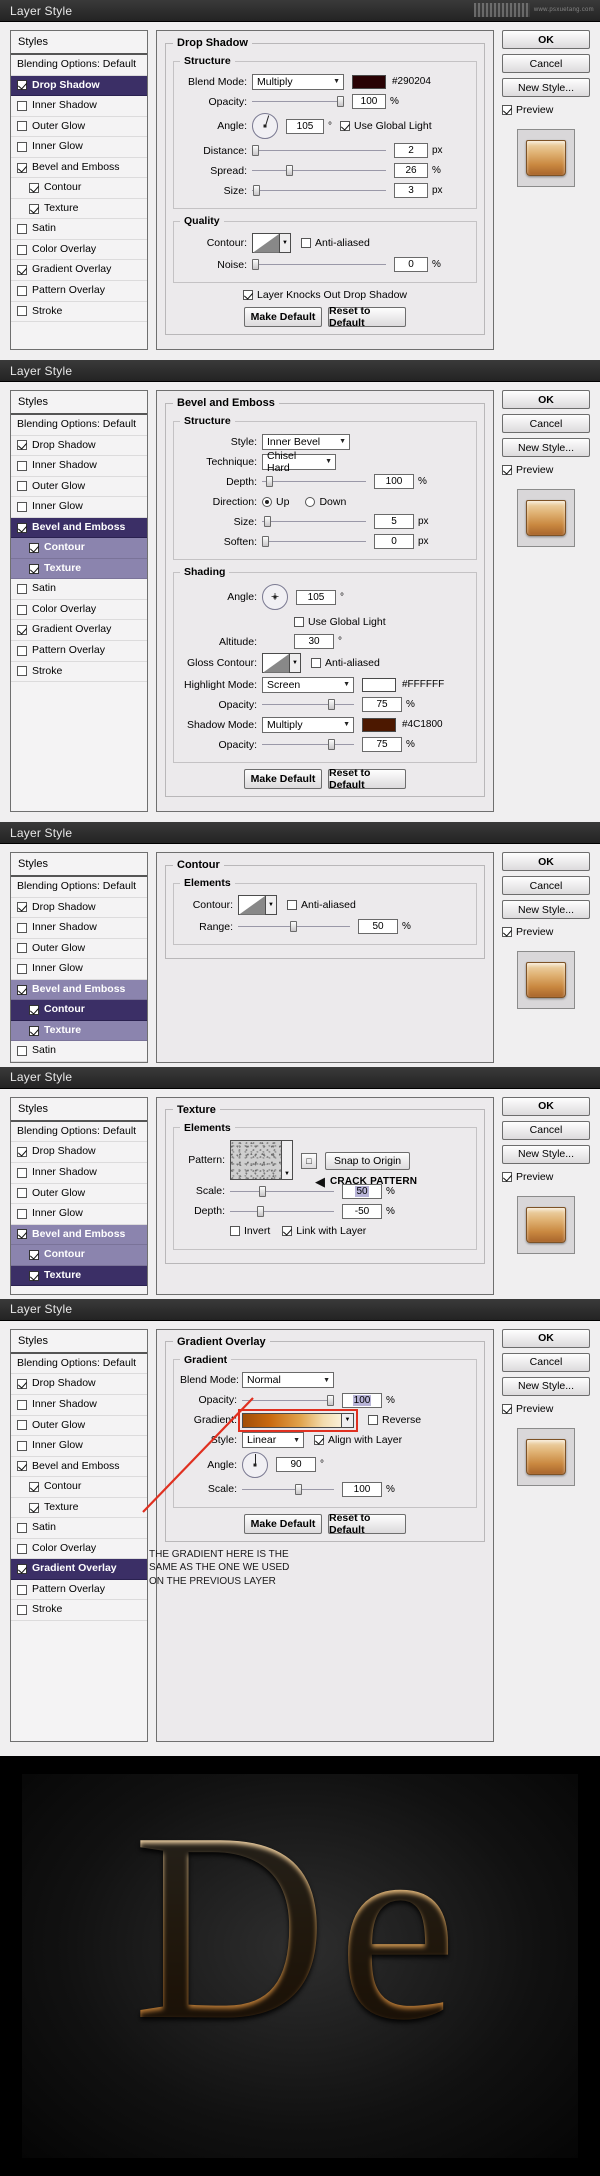  What do you see at coordinates (281, 663) in the screenshot?
I see `gloss-contour-picker: ▼` at bounding box center [281, 663].